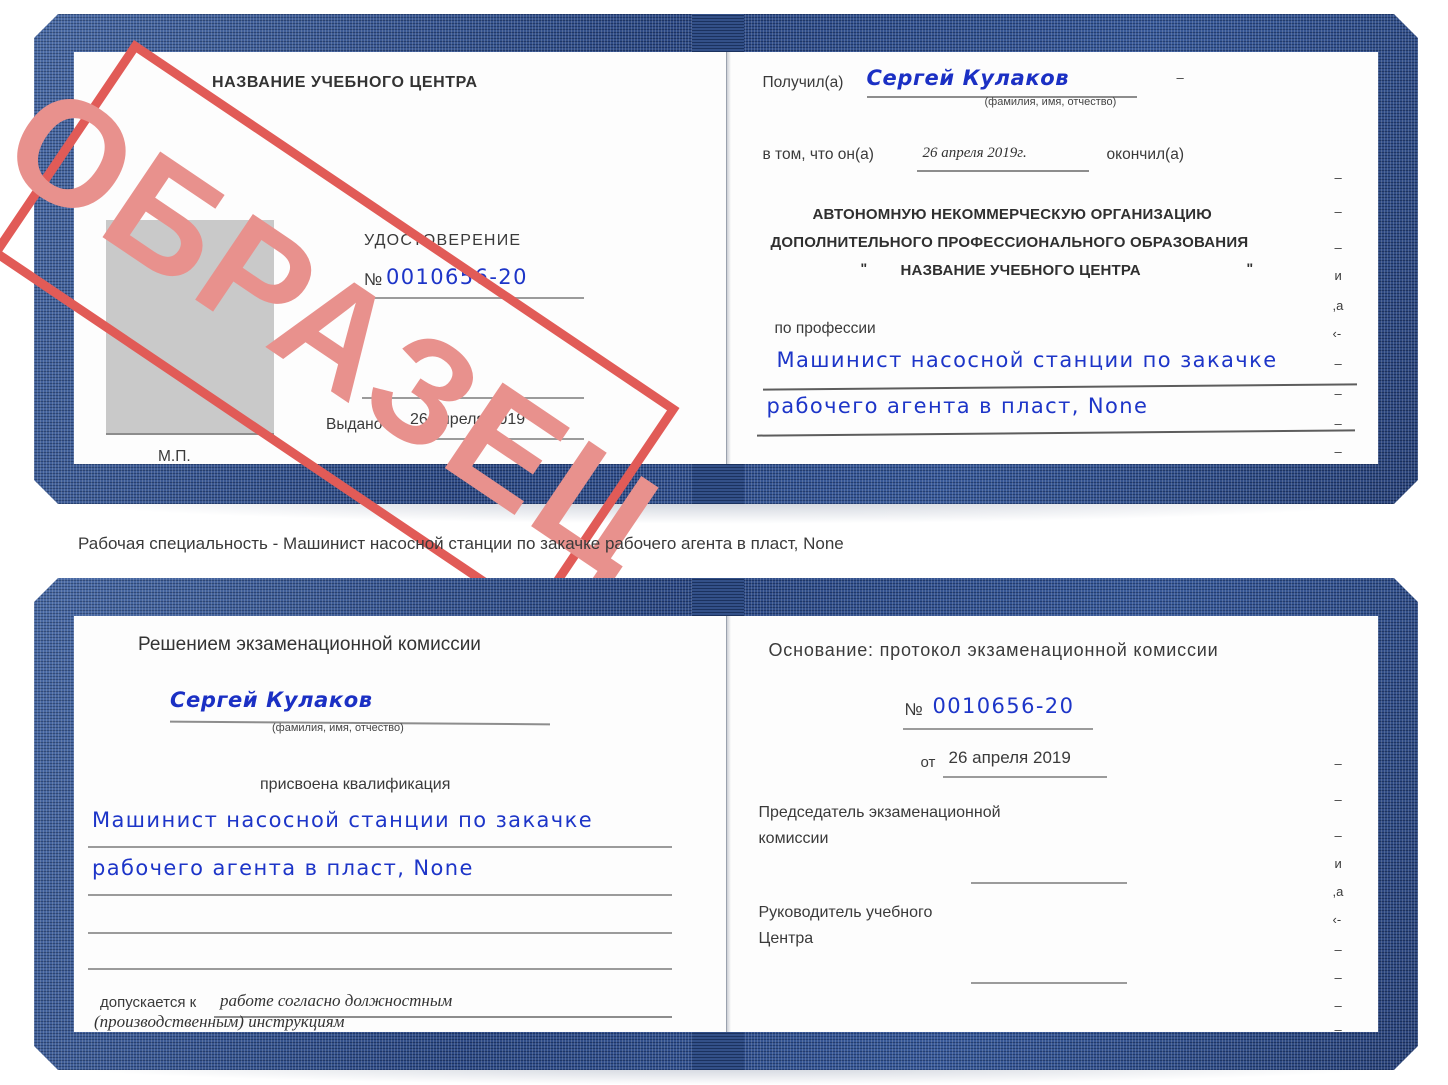  Describe the element at coordinates (864, 268) in the screenshot. I see `org-quote-open: "` at that location.